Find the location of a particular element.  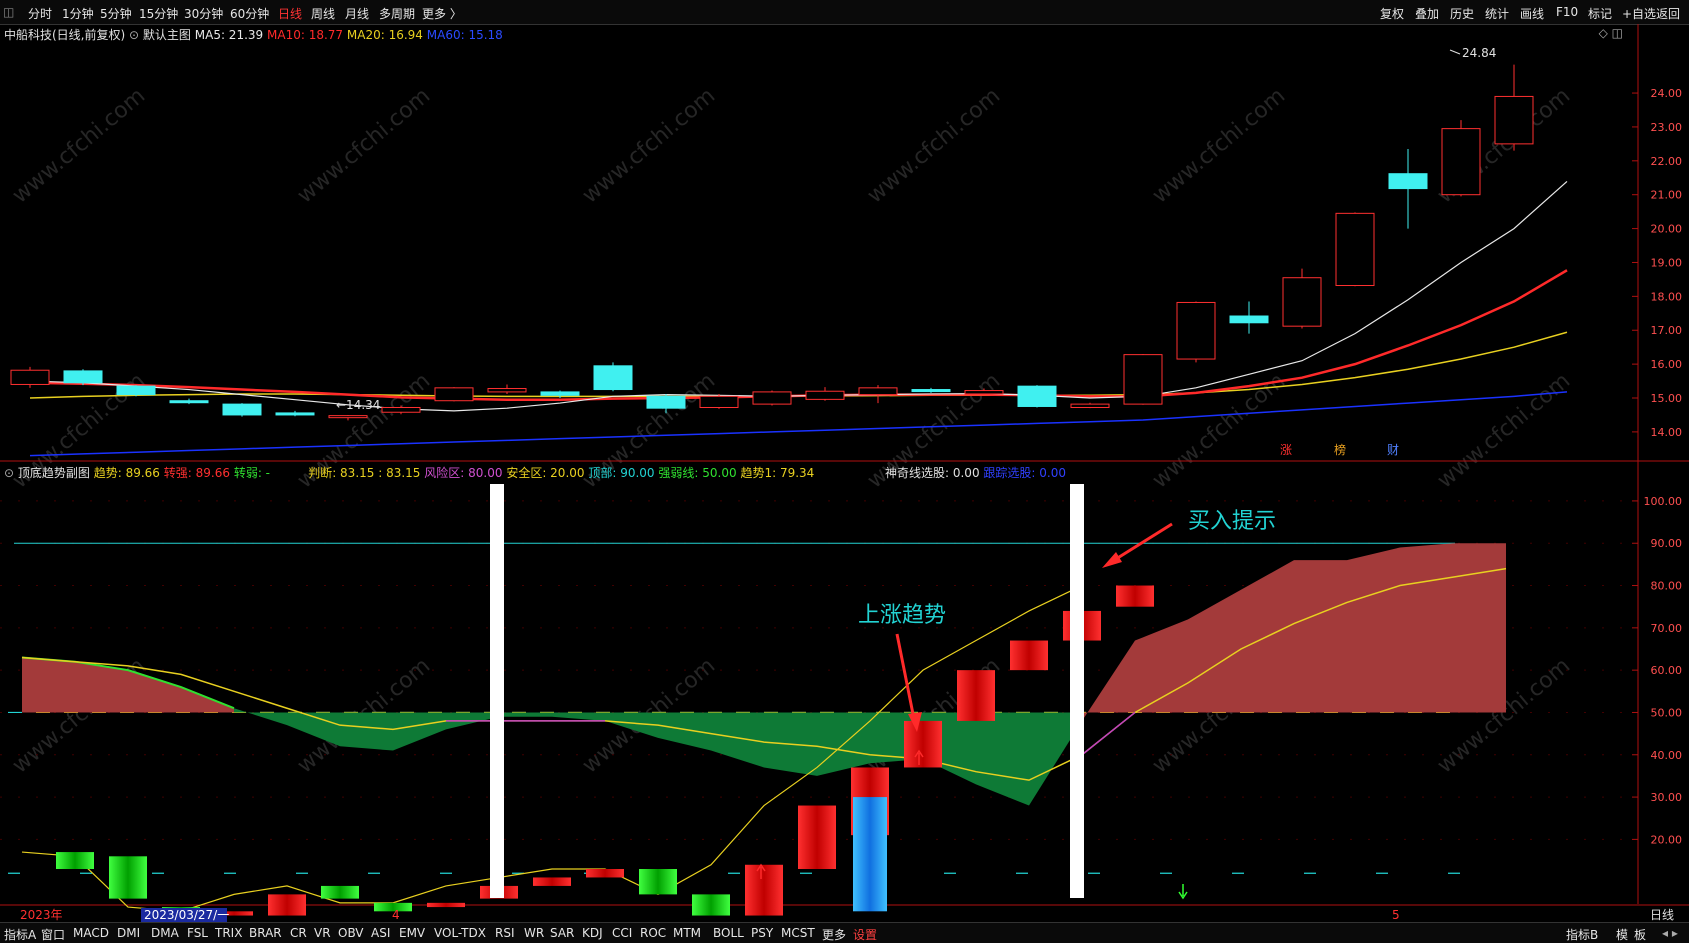

tab-dma: DMA is located at coordinates (165, 933).